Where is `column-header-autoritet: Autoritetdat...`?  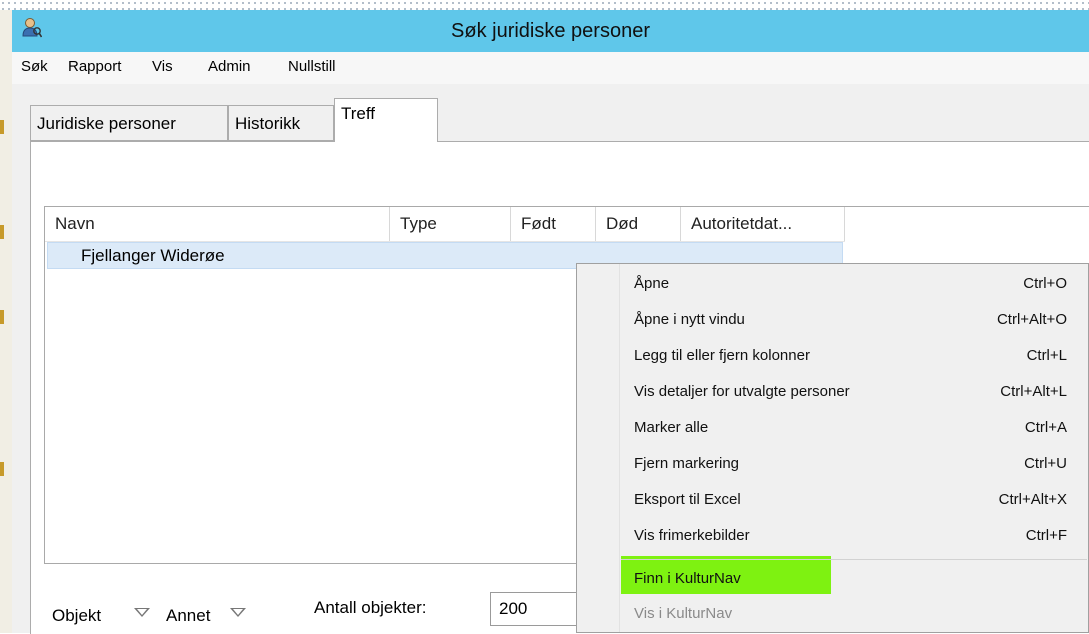 column-header-autoritet: Autoritetdat... is located at coordinates (763, 224).